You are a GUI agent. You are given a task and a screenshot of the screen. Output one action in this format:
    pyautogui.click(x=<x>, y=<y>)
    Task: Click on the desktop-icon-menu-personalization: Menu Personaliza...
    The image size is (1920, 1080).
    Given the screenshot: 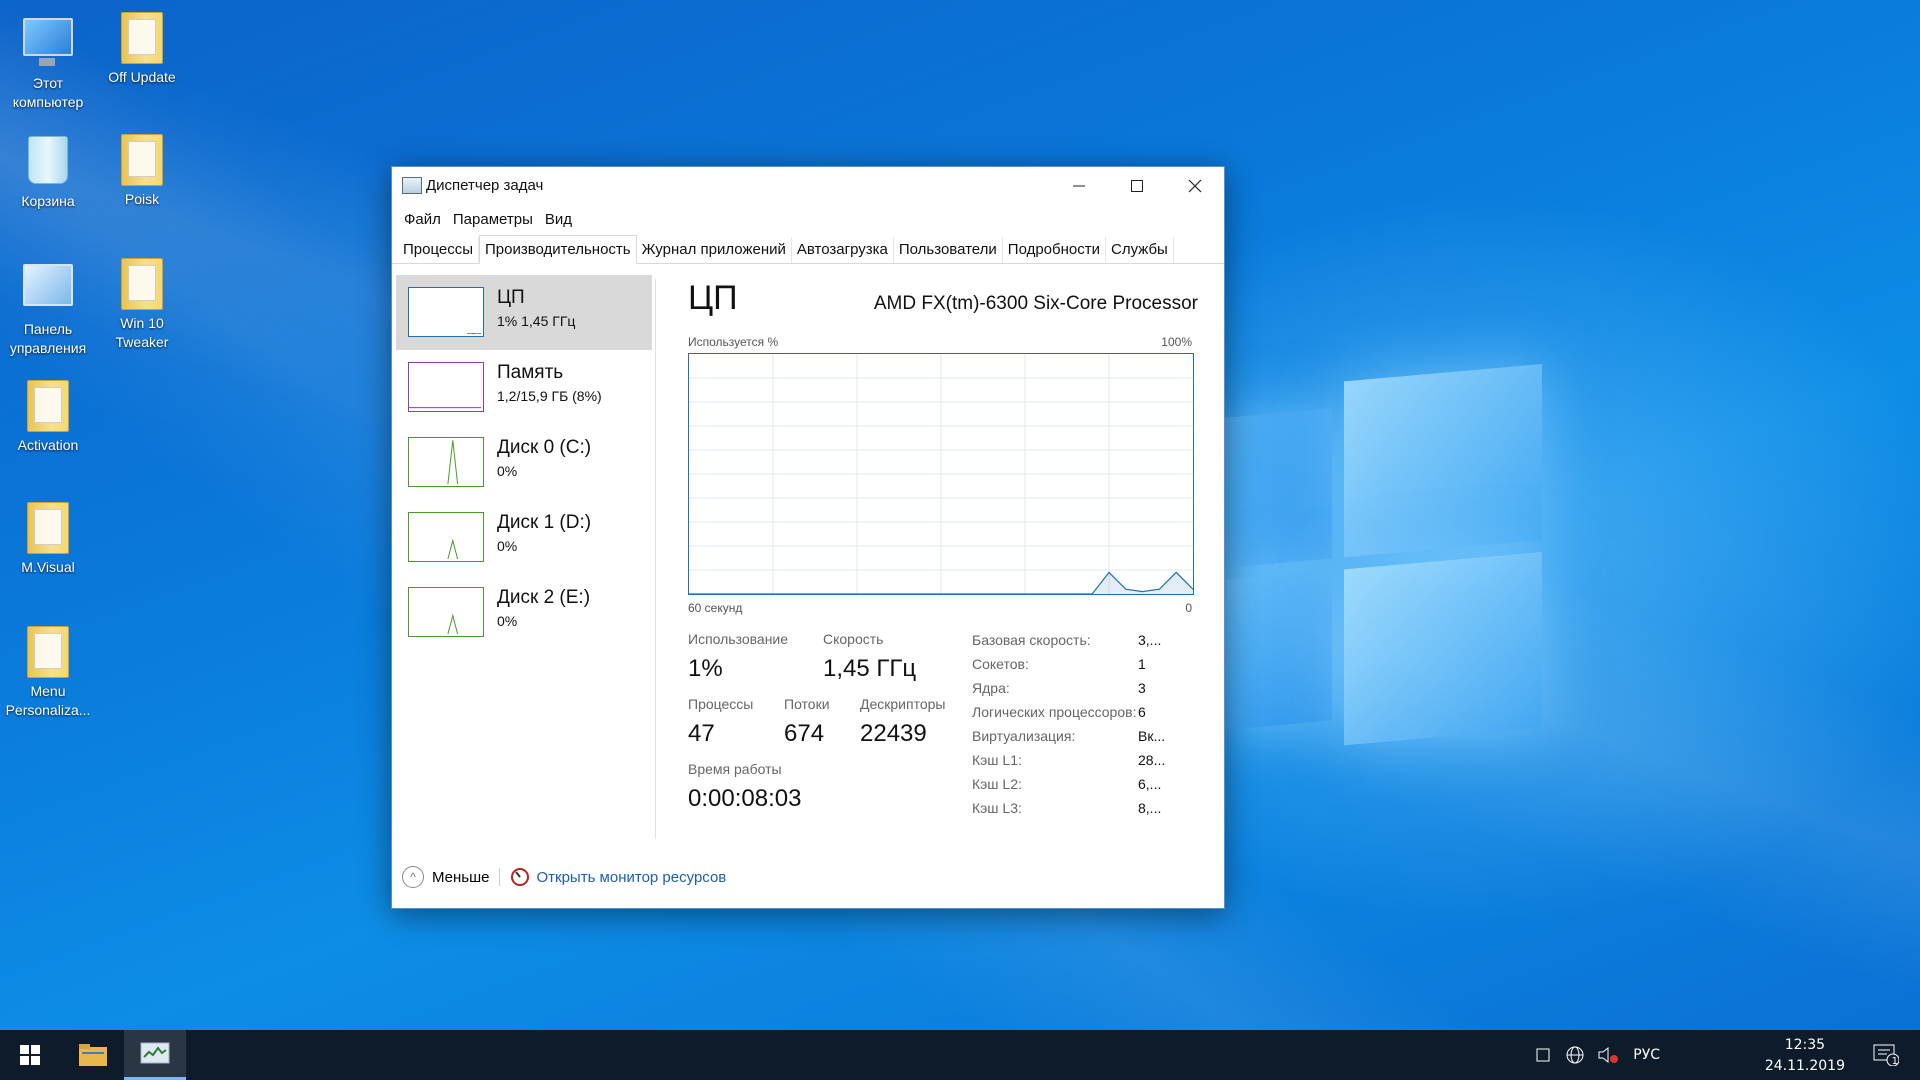 What is the action you would take?
    pyautogui.click(x=48, y=673)
    